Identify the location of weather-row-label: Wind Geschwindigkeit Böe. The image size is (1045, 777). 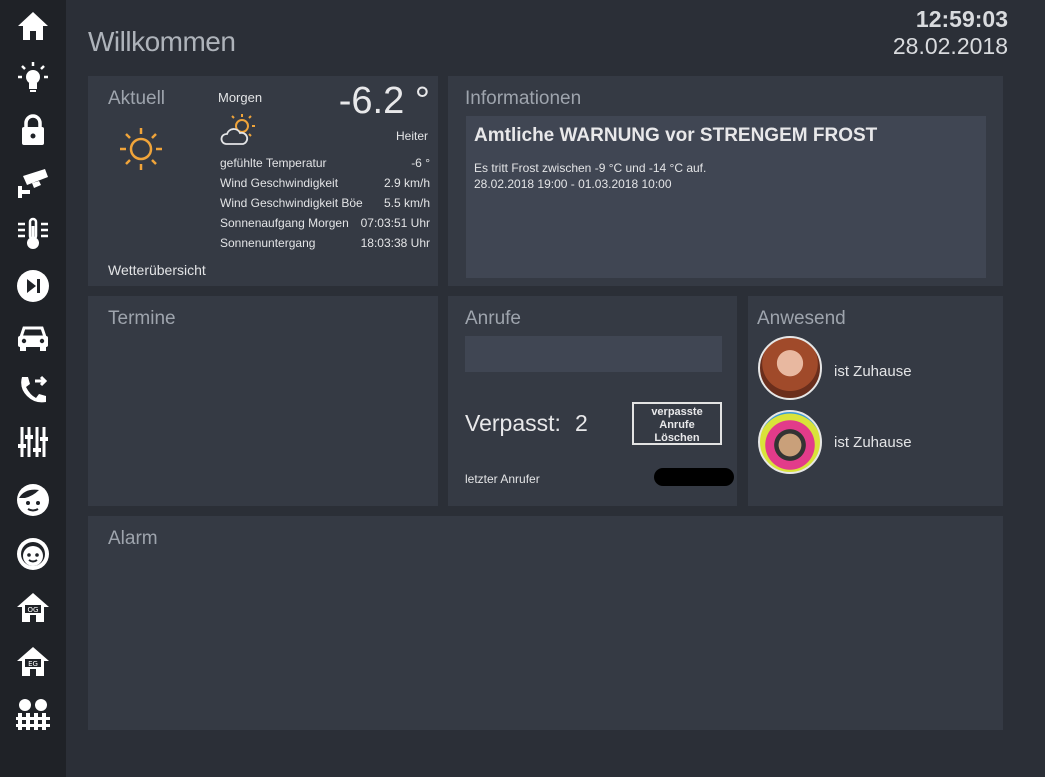
(291, 203).